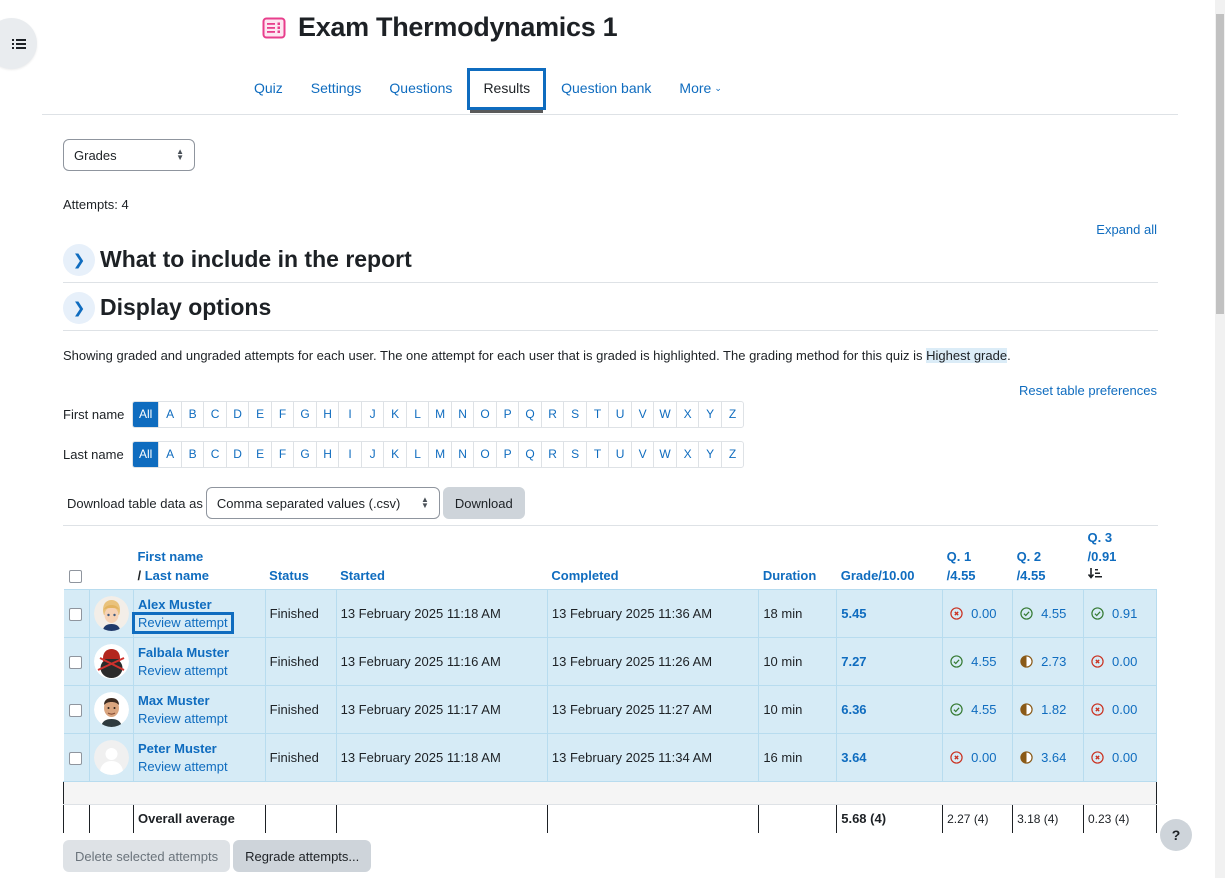 The image size is (1225, 878). I want to click on sort-q1: Q. 1/4.55, so click(961, 566).